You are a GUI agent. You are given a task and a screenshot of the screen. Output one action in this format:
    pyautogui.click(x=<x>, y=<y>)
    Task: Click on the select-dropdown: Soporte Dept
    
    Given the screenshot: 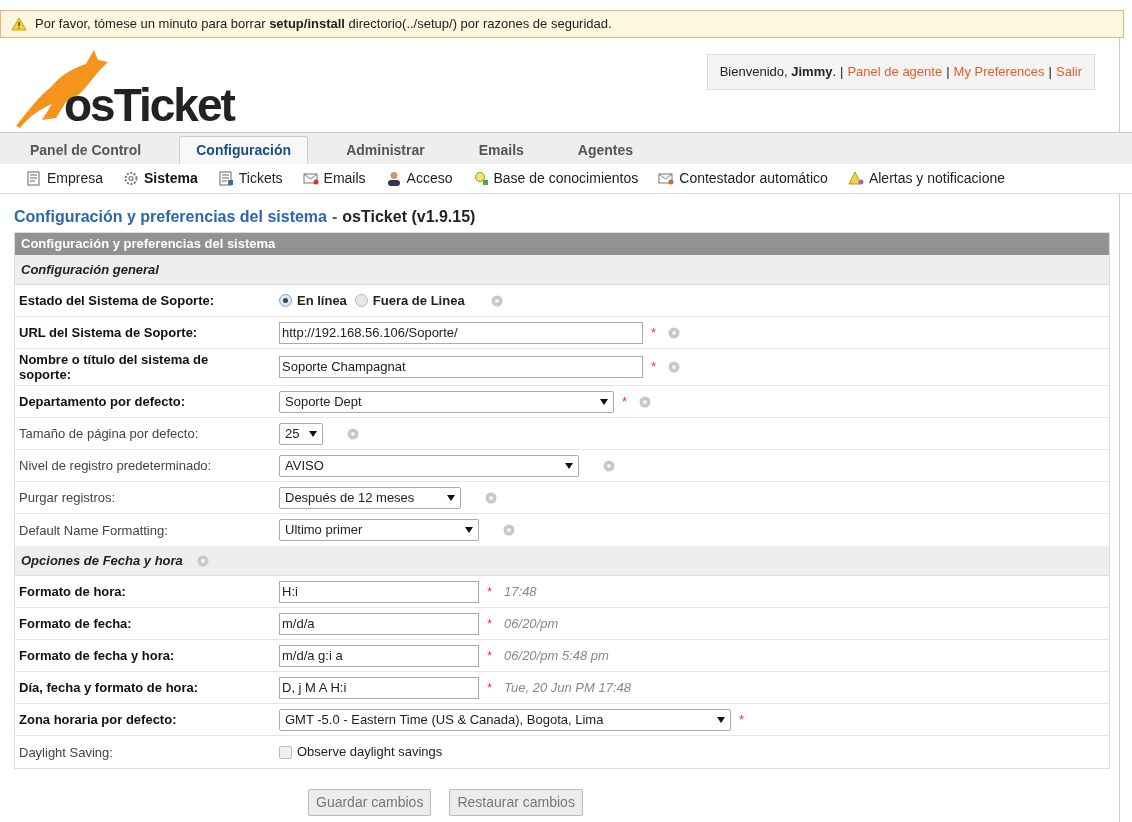 What is the action you would take?
    pyautogui.click(x=446, y=401)
    